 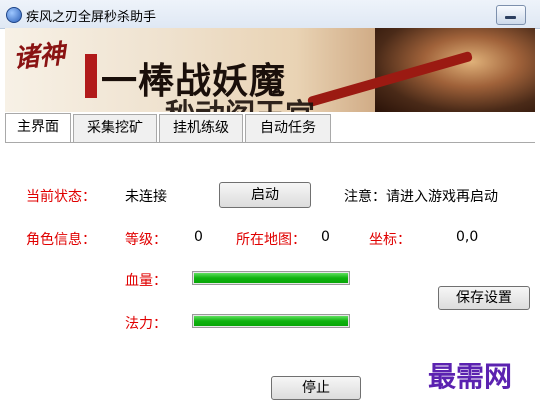 I want to click on mp-bar, so click(x=271, y=321).